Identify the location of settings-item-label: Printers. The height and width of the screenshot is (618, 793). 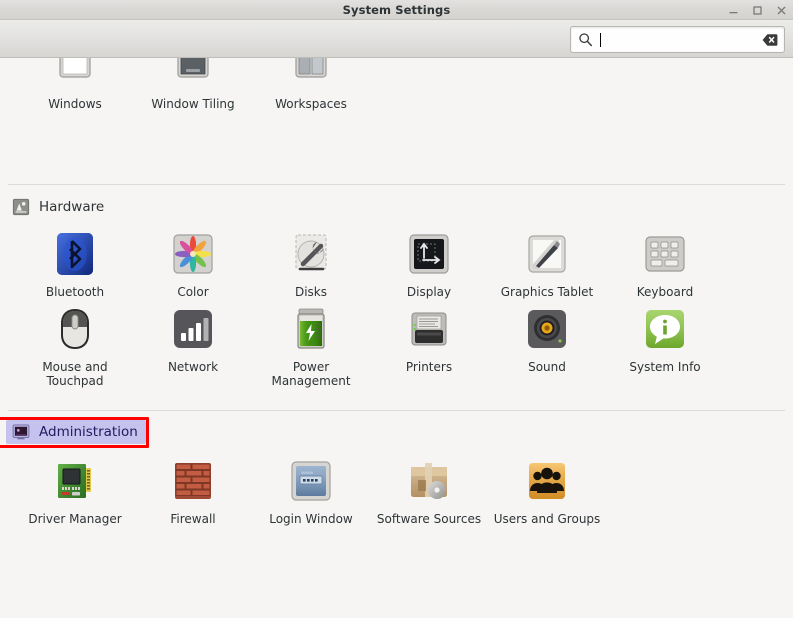
(429, 367).